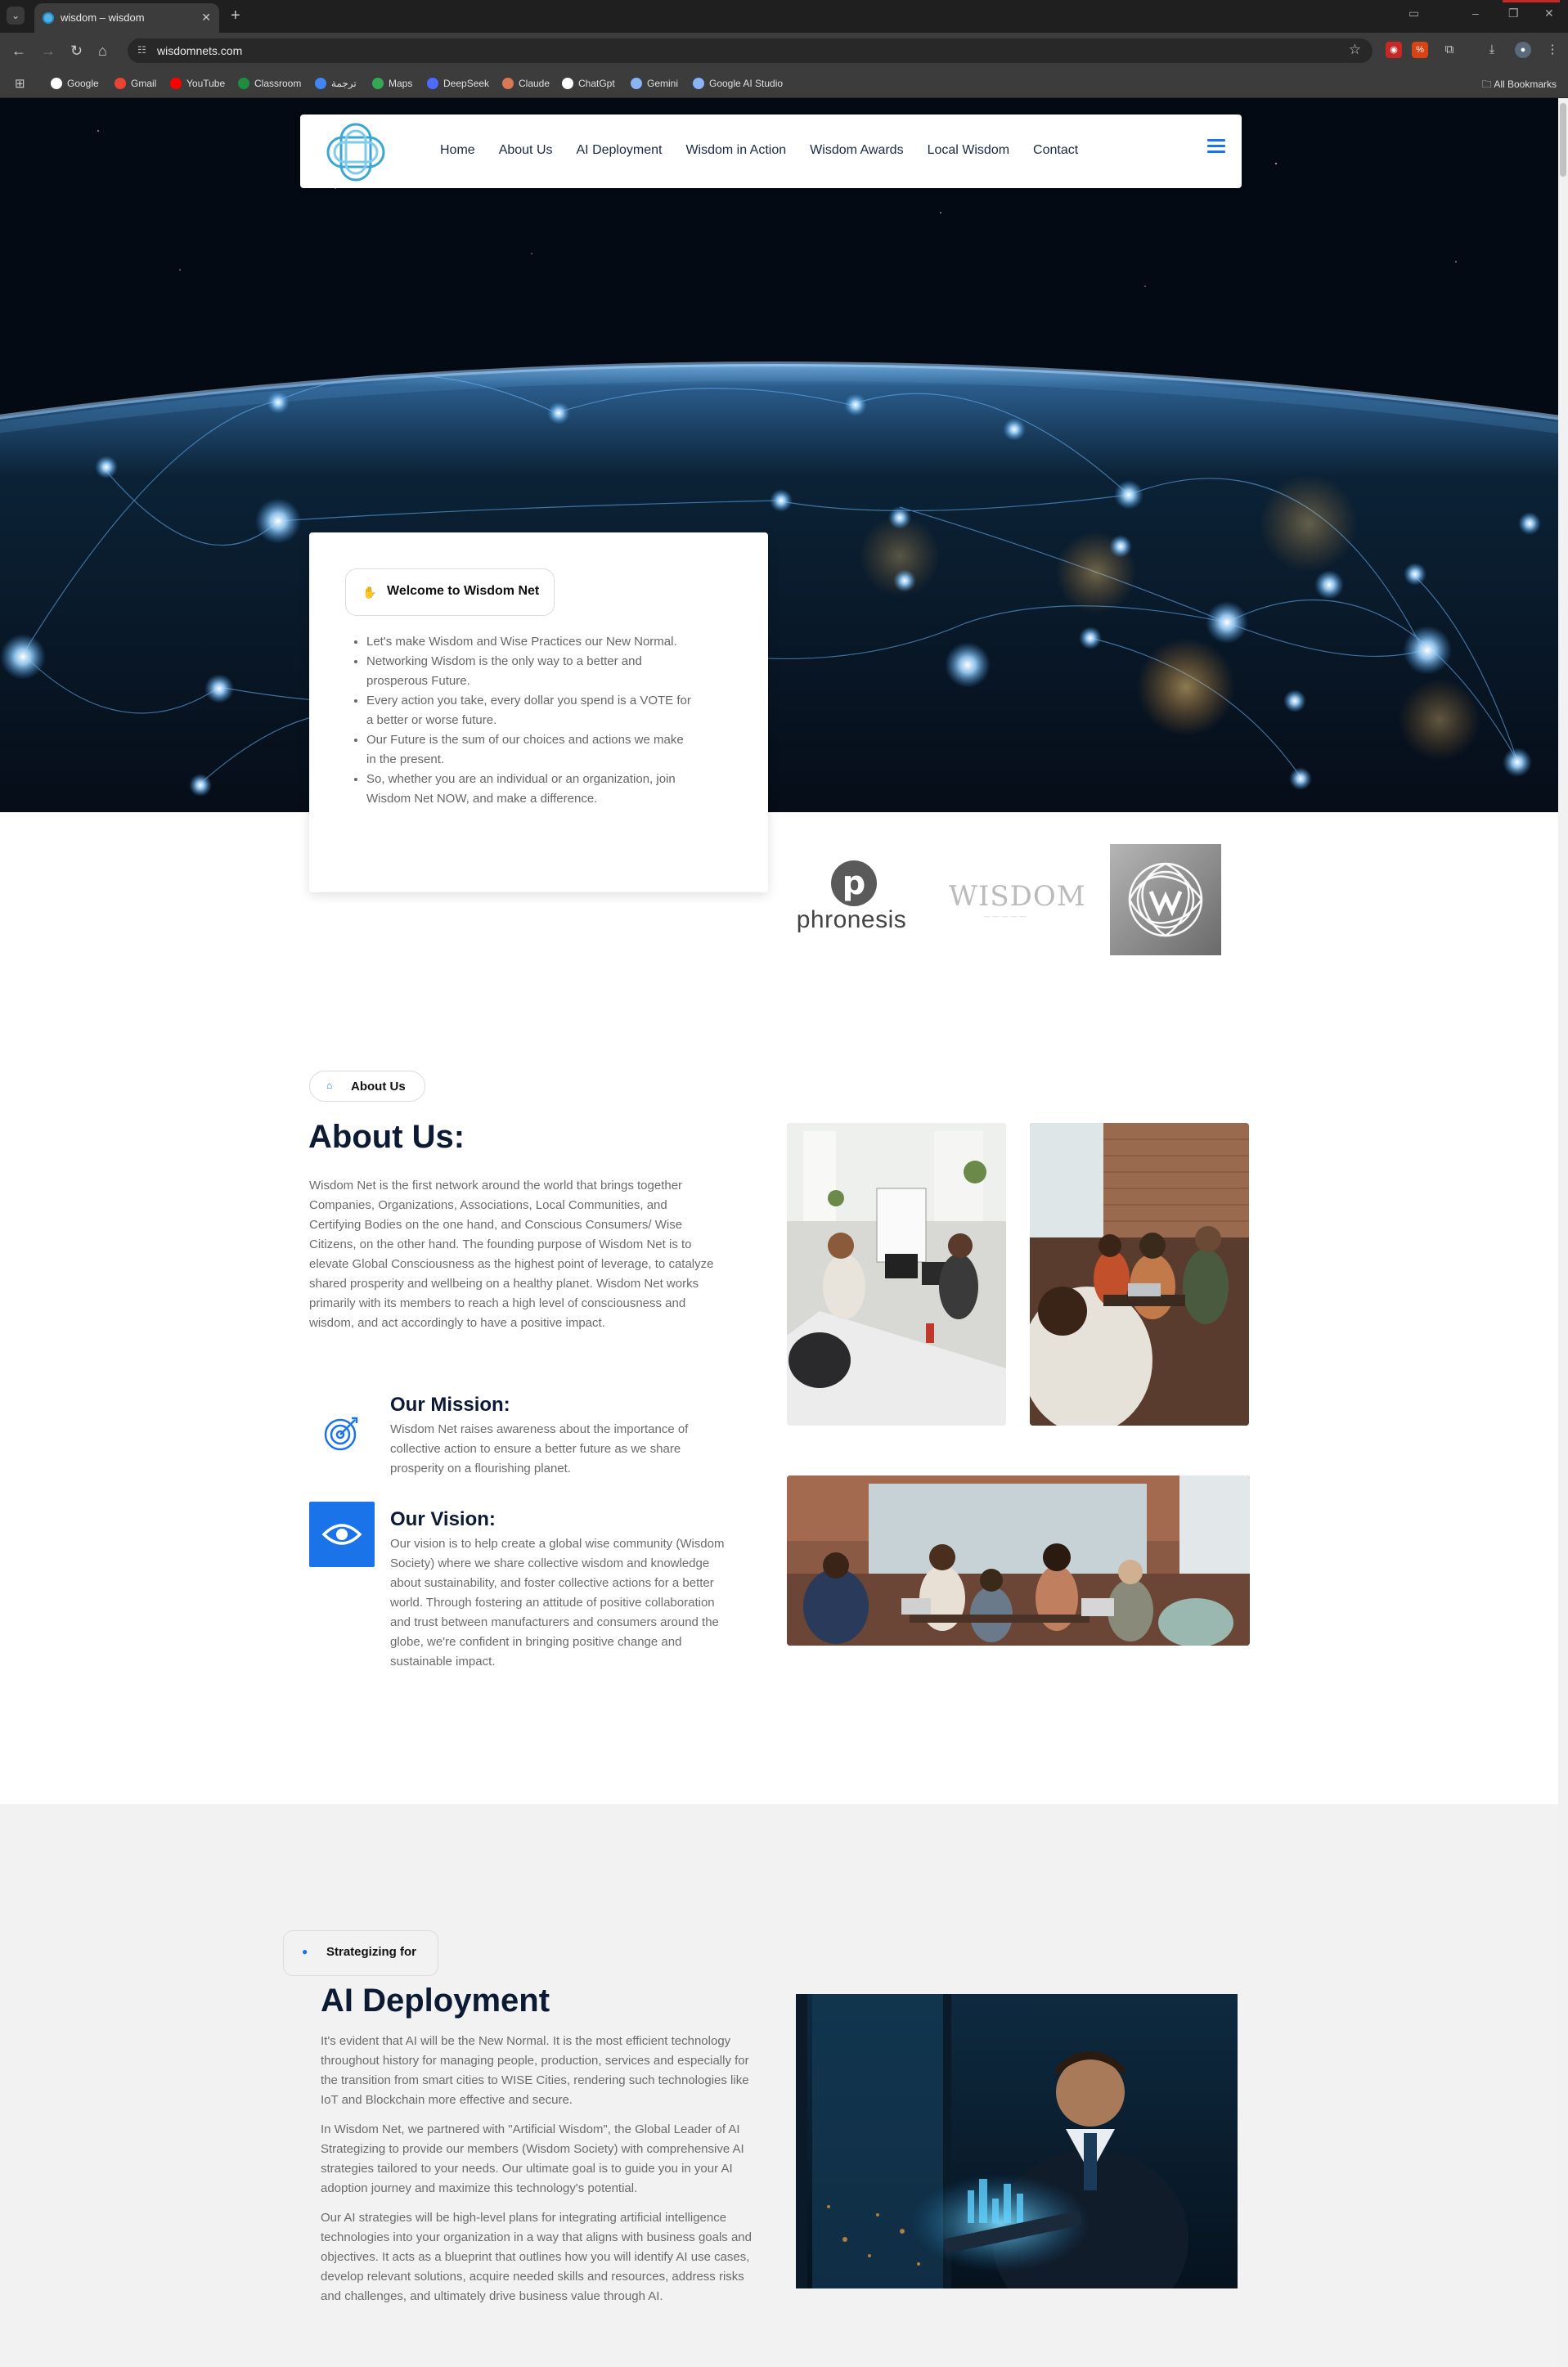 Image resolution: width=1568 pixels, height=2367 pixels. Describe the element at coordinates (463, 591) in the screenshot. I see `welcome-title: Welcome to Wisdom Net` at that location.